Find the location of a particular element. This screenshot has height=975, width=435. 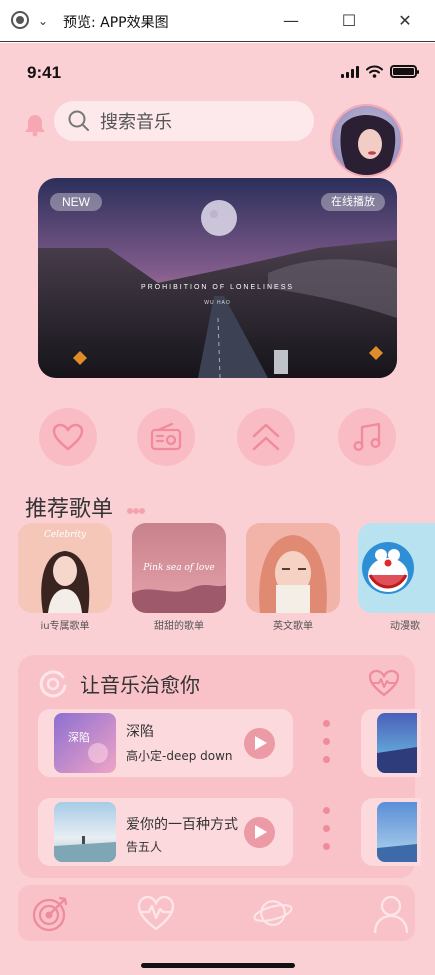

record-icon is located at coordinates (20, 20).